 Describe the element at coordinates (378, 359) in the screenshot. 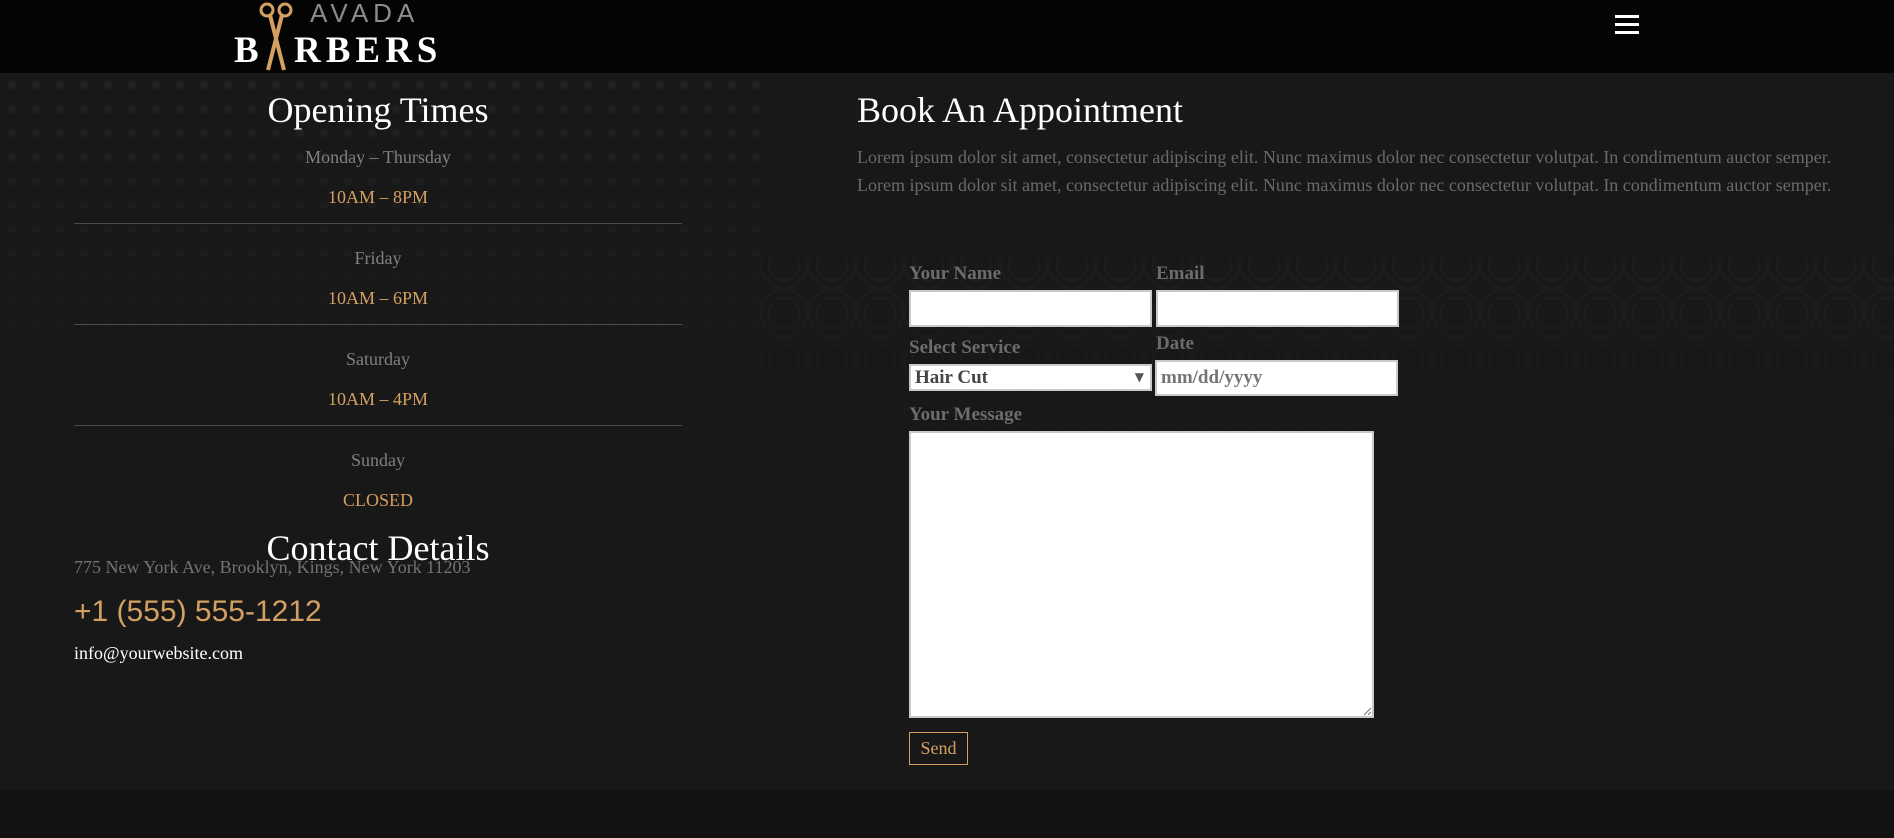

I see `hours-day: Saturday` at that location.